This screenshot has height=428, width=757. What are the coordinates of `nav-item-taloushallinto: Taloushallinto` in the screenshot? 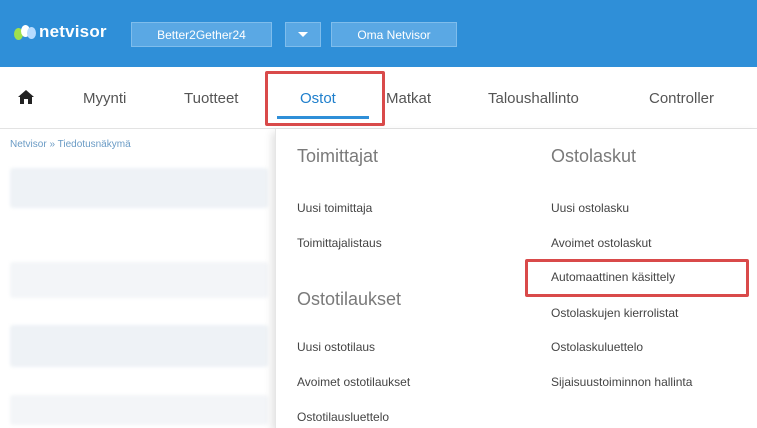 It's located at (533, 98).